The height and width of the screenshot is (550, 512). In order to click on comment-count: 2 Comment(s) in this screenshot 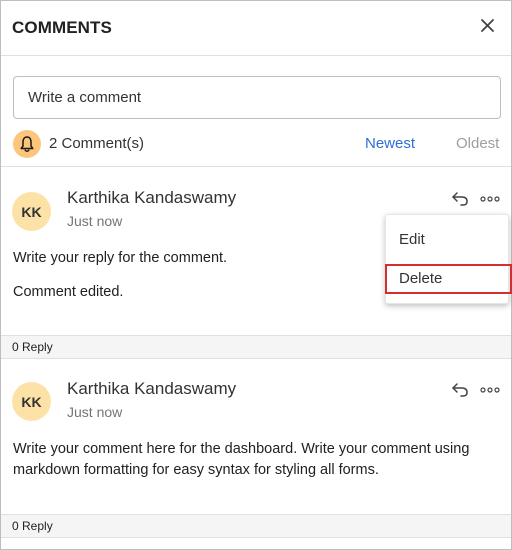, I will do `click(97, 143)`.